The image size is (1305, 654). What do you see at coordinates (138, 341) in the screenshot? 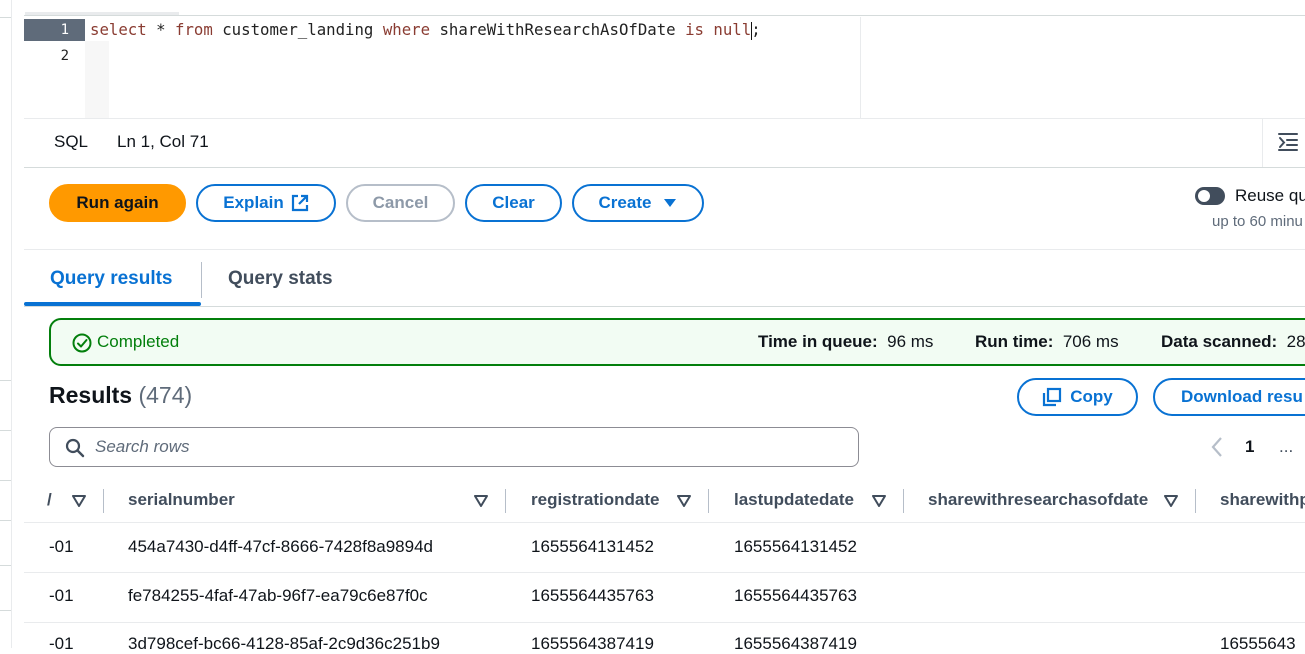
I see `status-text: Completed` at bounding box center [138, 341].